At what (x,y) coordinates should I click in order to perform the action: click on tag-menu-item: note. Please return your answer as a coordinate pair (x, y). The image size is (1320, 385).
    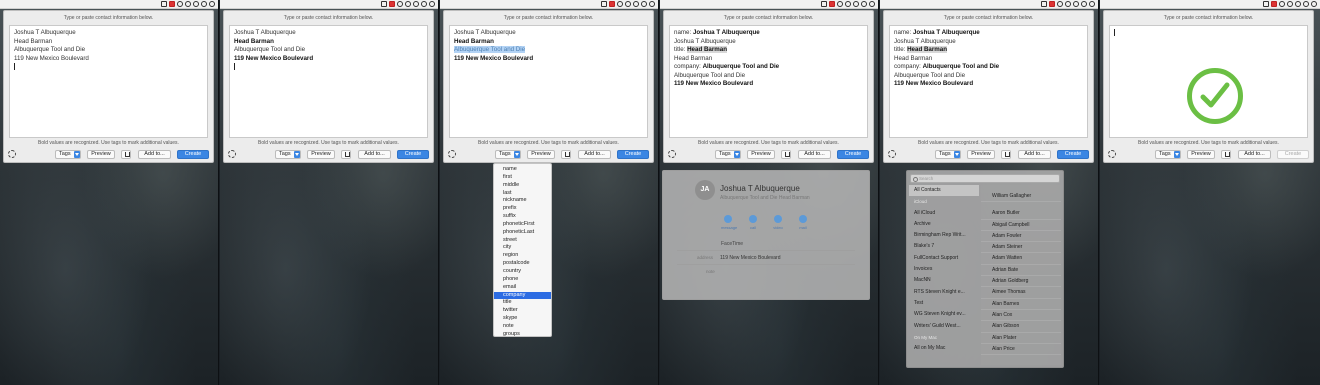
    Looking at the image, I should click on (522, 327).